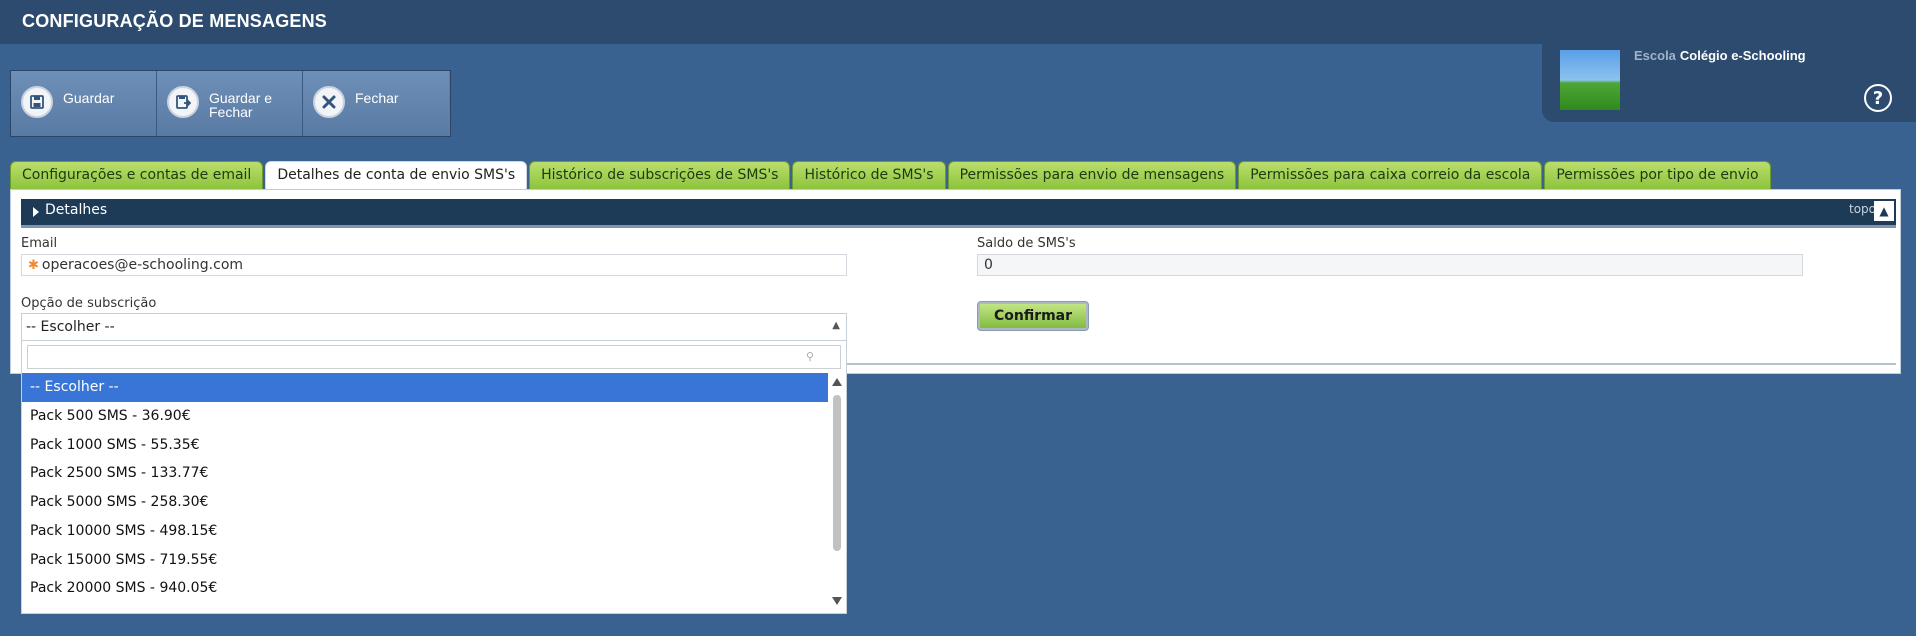 The image size is (1916, 636). Describe the element at coordinates (837, 382) in the screenshot. I see `scroll-up-icon` at that location.